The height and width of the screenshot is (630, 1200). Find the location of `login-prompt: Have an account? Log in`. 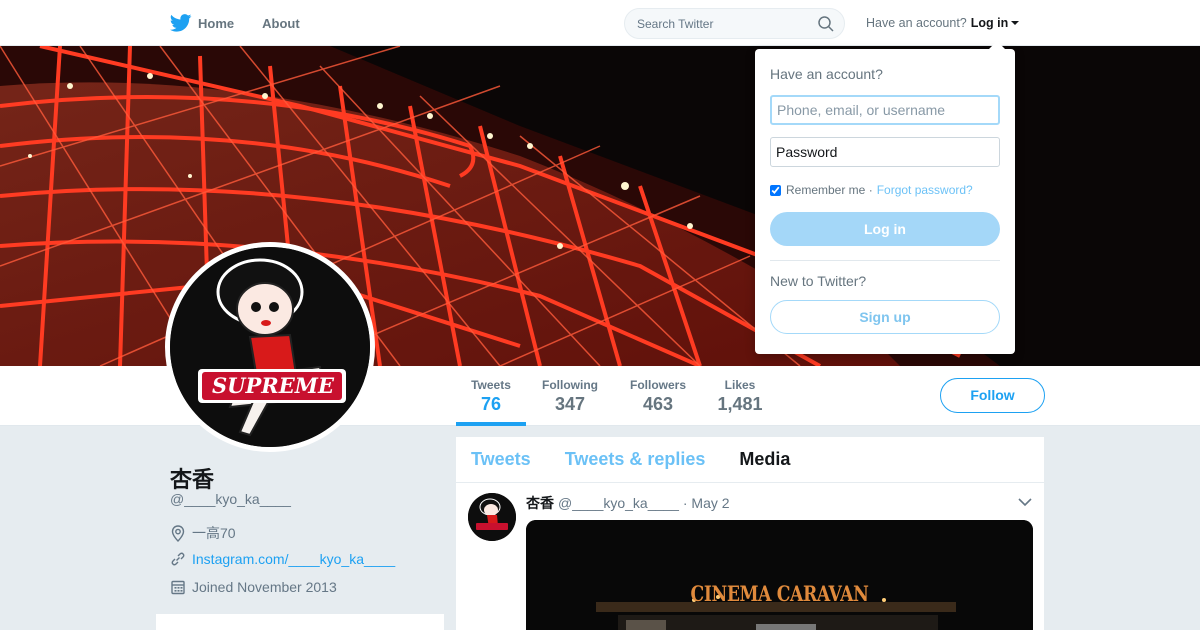

login-prompt: Have an account? Log in is located at coordinates (943, 23).